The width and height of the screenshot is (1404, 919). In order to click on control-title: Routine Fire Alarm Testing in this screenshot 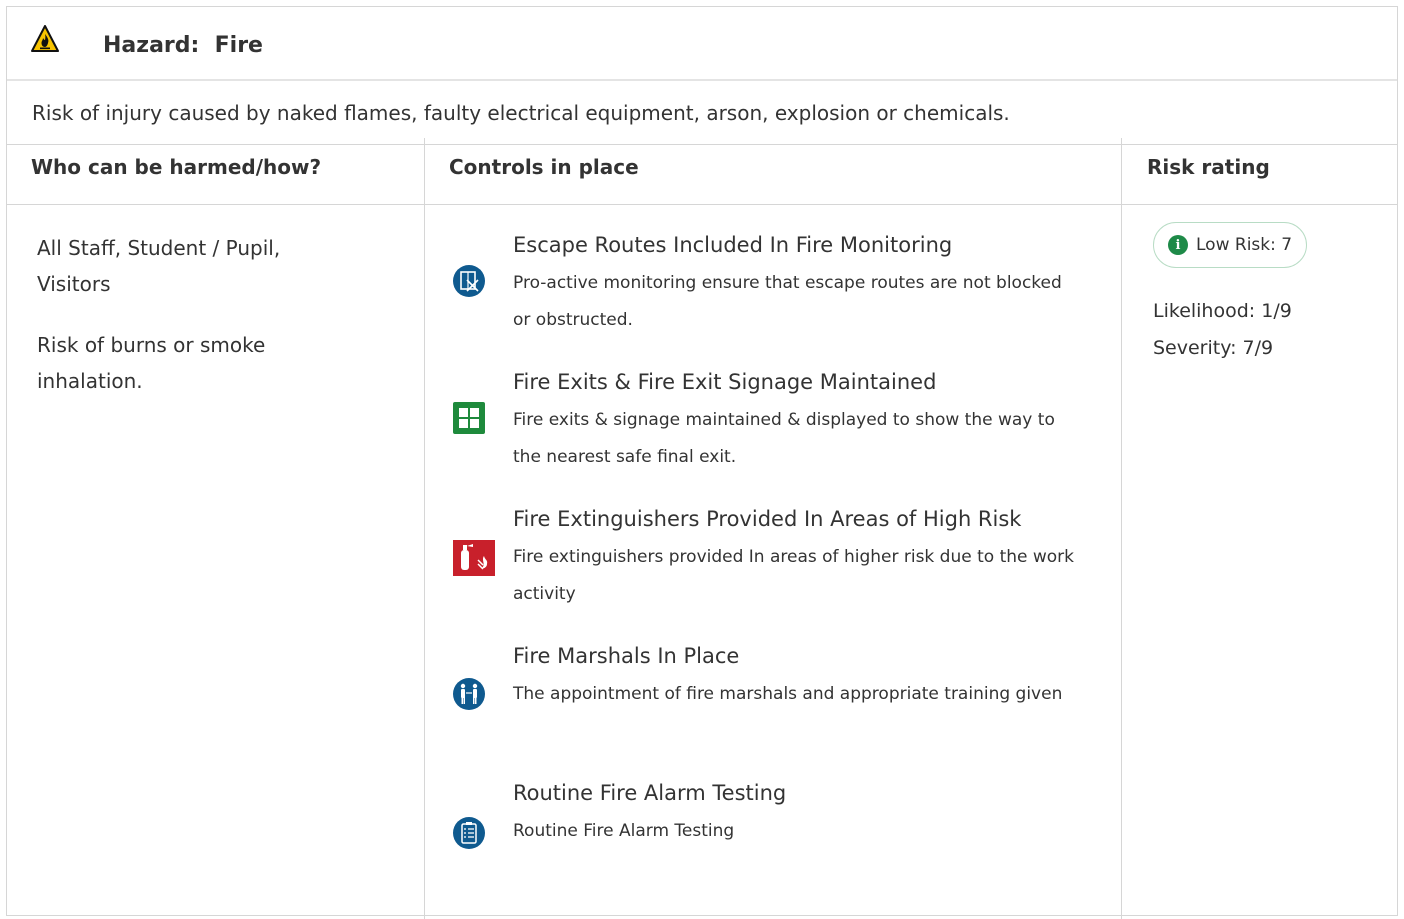, I will do `click(650, 793)`.